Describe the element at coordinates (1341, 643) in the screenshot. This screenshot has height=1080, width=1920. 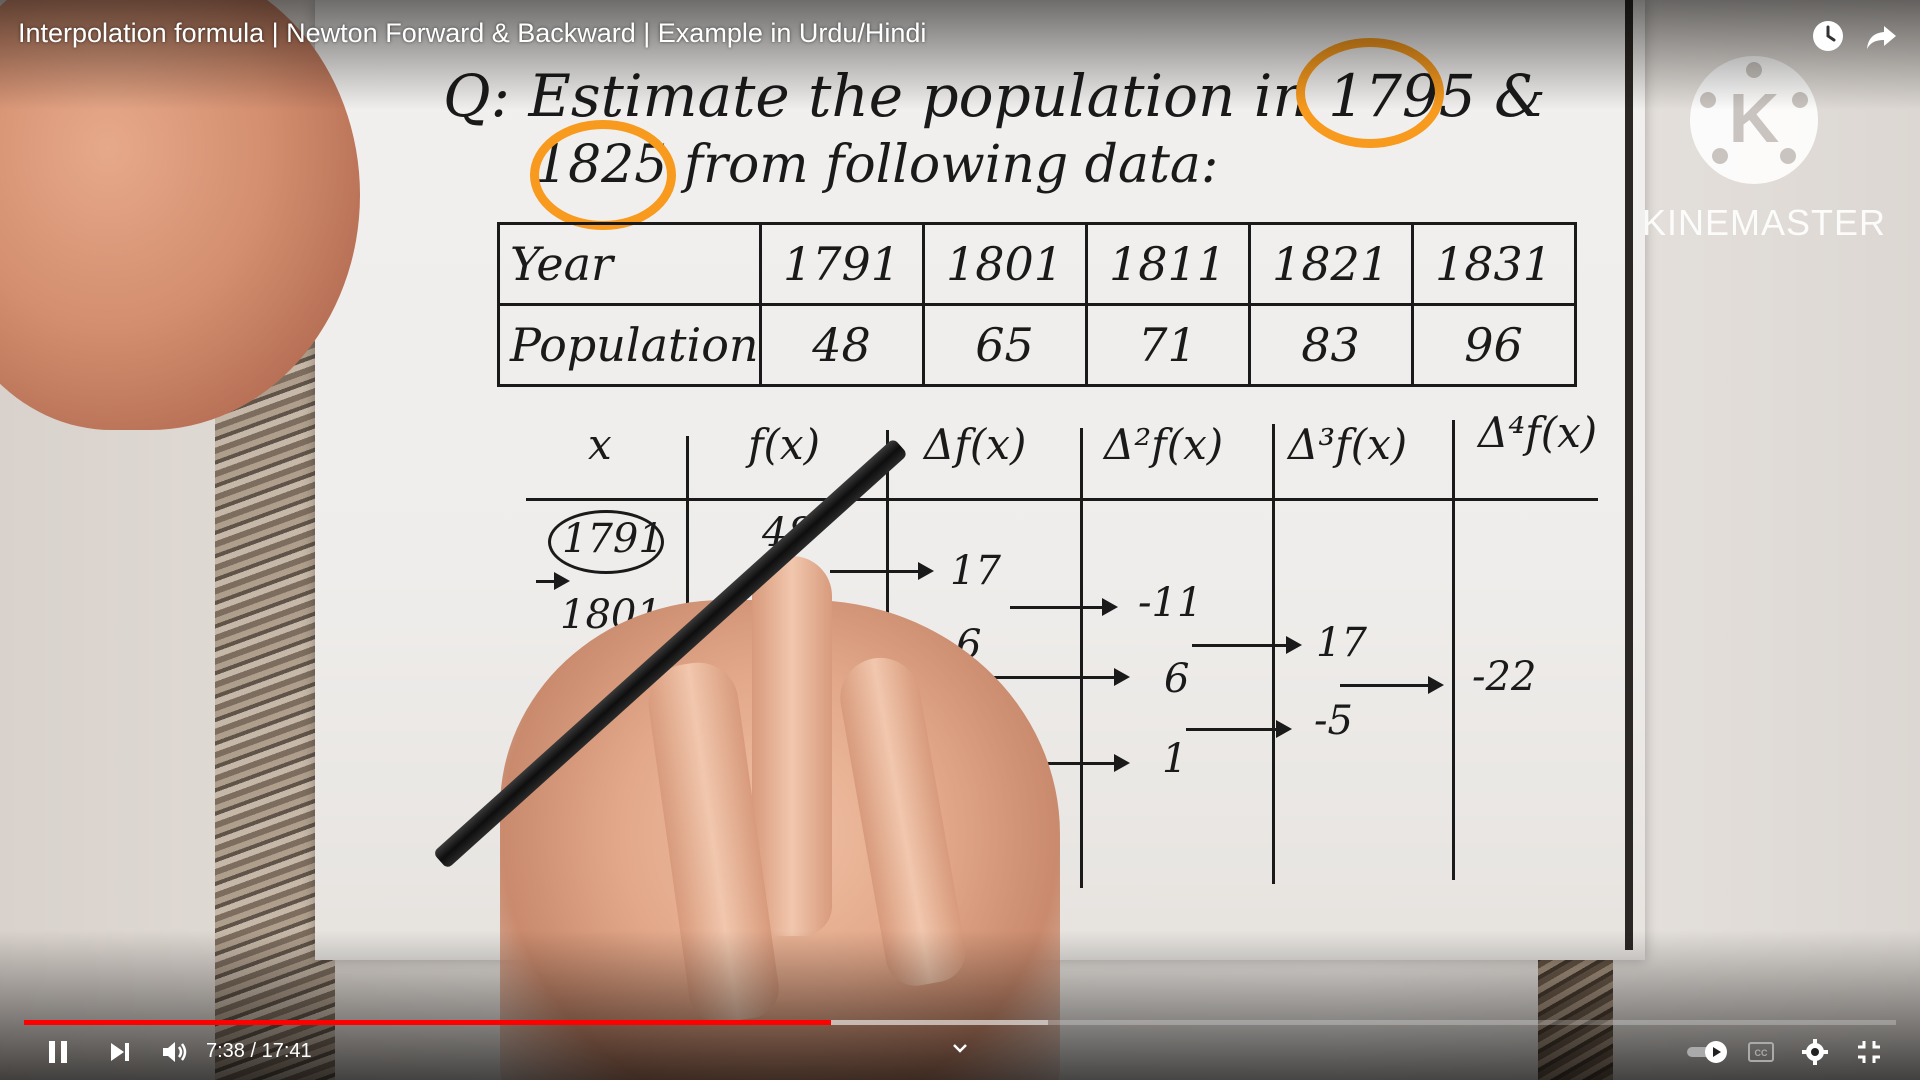
I see `delta3-value: 17` at that location.